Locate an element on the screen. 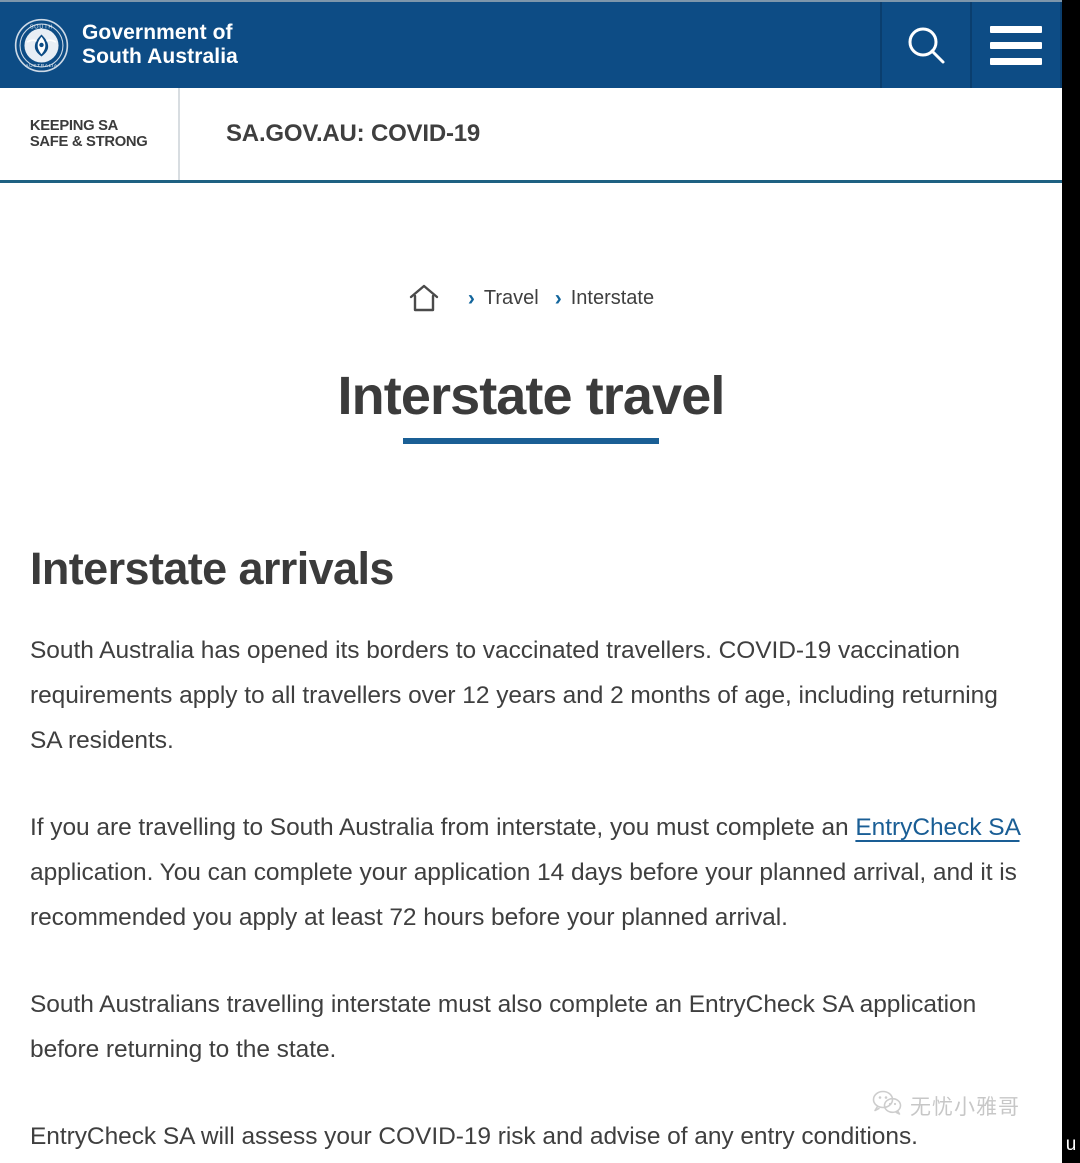 The width and height of the screenshot is (1080, 1163). breadcrumb-chevron-icon-2: › is located at coordinates (558, 298).